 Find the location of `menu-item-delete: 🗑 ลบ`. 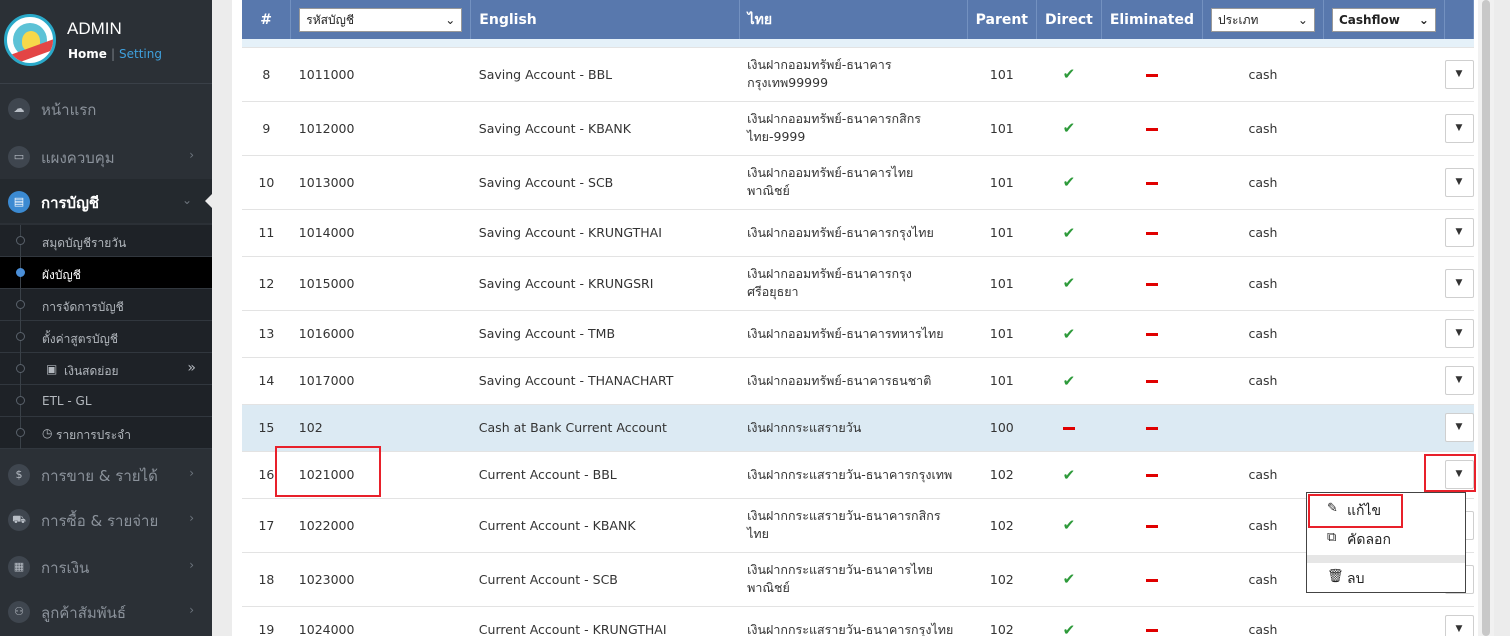

menu-item-delete: 🗑 ลบ is located at coordinates (1386, 578).